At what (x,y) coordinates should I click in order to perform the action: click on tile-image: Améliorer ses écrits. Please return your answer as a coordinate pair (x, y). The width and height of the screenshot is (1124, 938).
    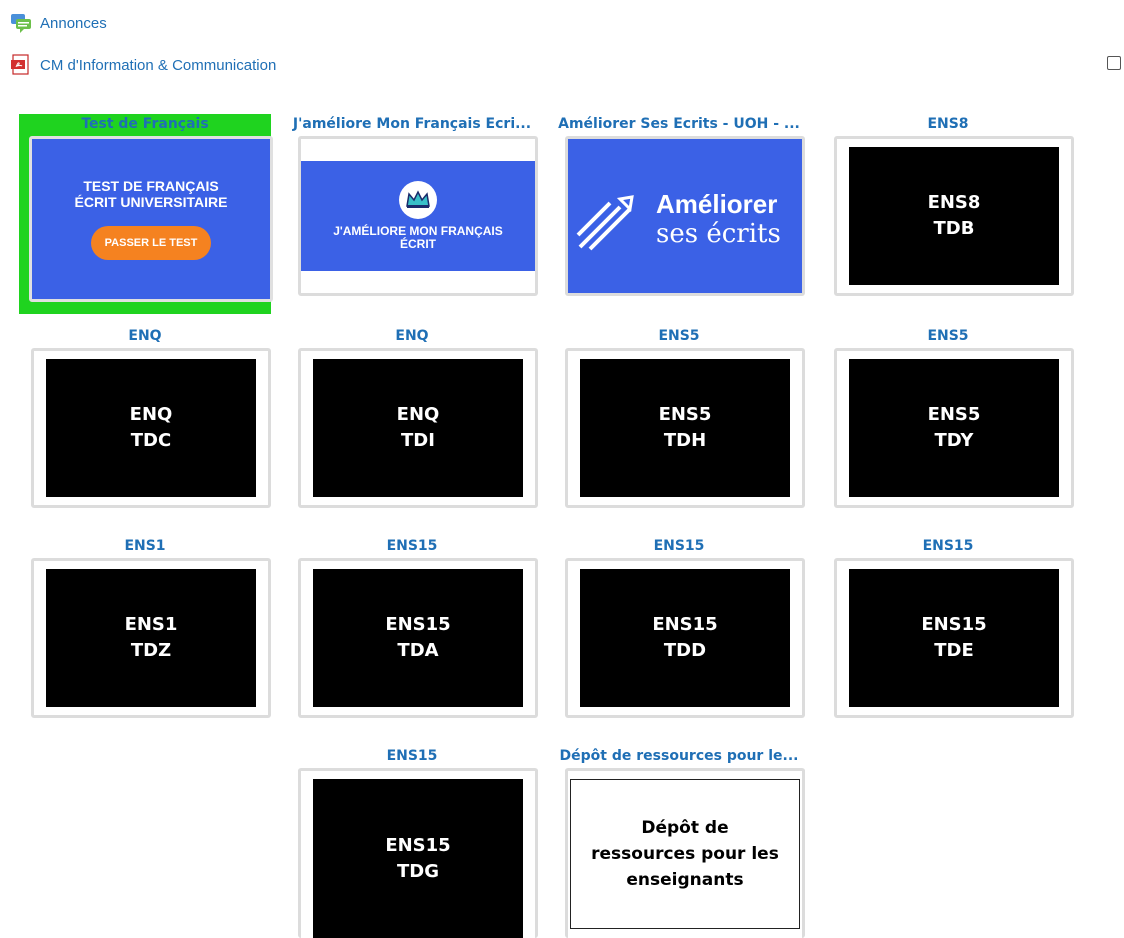
    Looking at the image, I should click on (685, 216).